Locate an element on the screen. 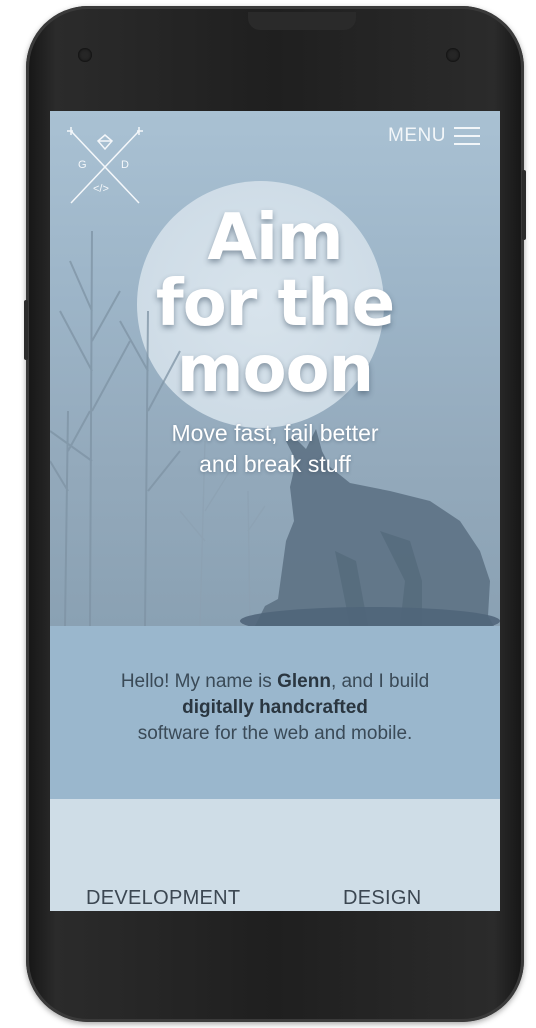  headline-line: for the is located at coordinates (275, 304).